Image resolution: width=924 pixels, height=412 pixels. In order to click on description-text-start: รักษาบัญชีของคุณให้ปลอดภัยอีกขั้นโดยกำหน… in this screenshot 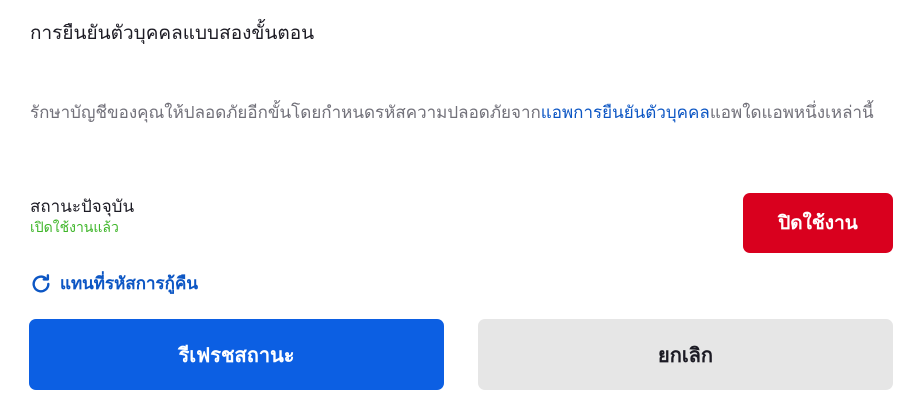, I will do `click(285, 113)`.